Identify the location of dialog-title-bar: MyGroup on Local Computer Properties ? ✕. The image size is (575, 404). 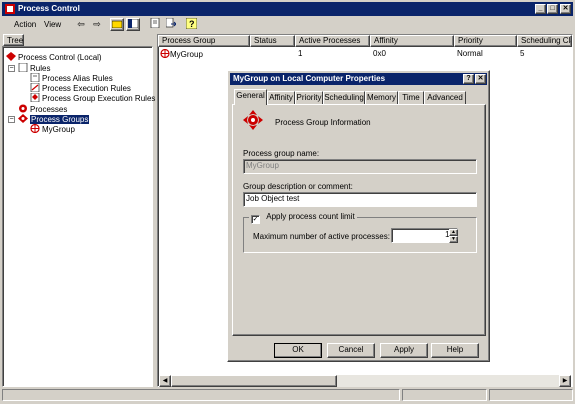
(358, 79).